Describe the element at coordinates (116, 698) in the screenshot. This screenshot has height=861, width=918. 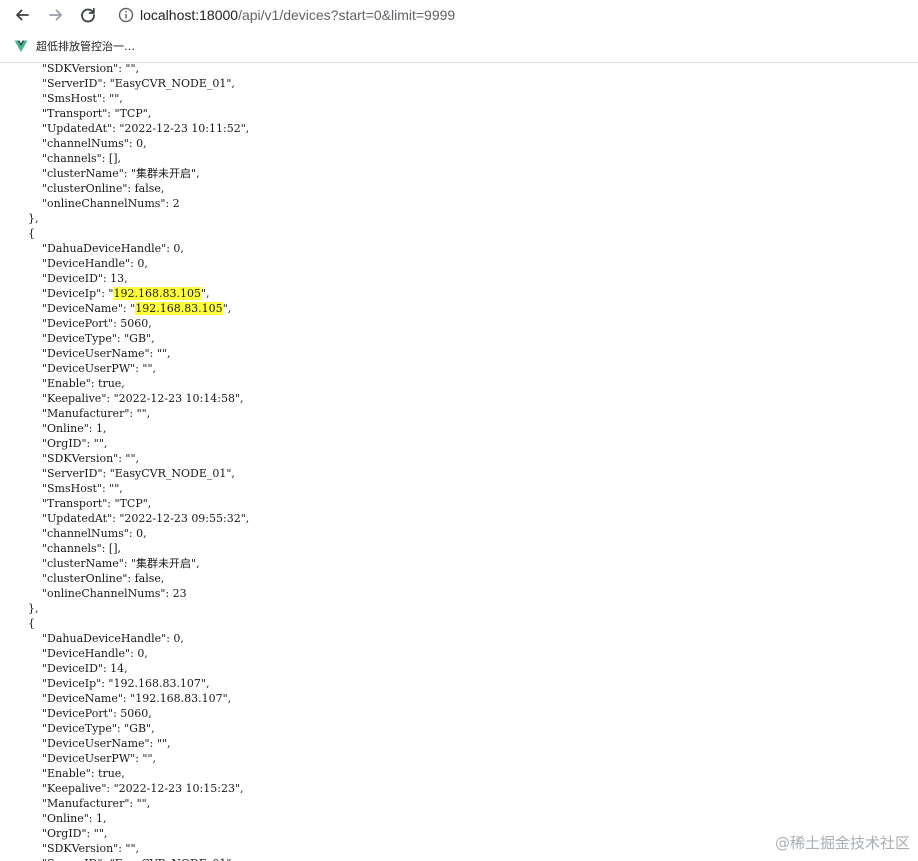
I see `json-line: "DeviceName": "192.168.83.107",` at that location.